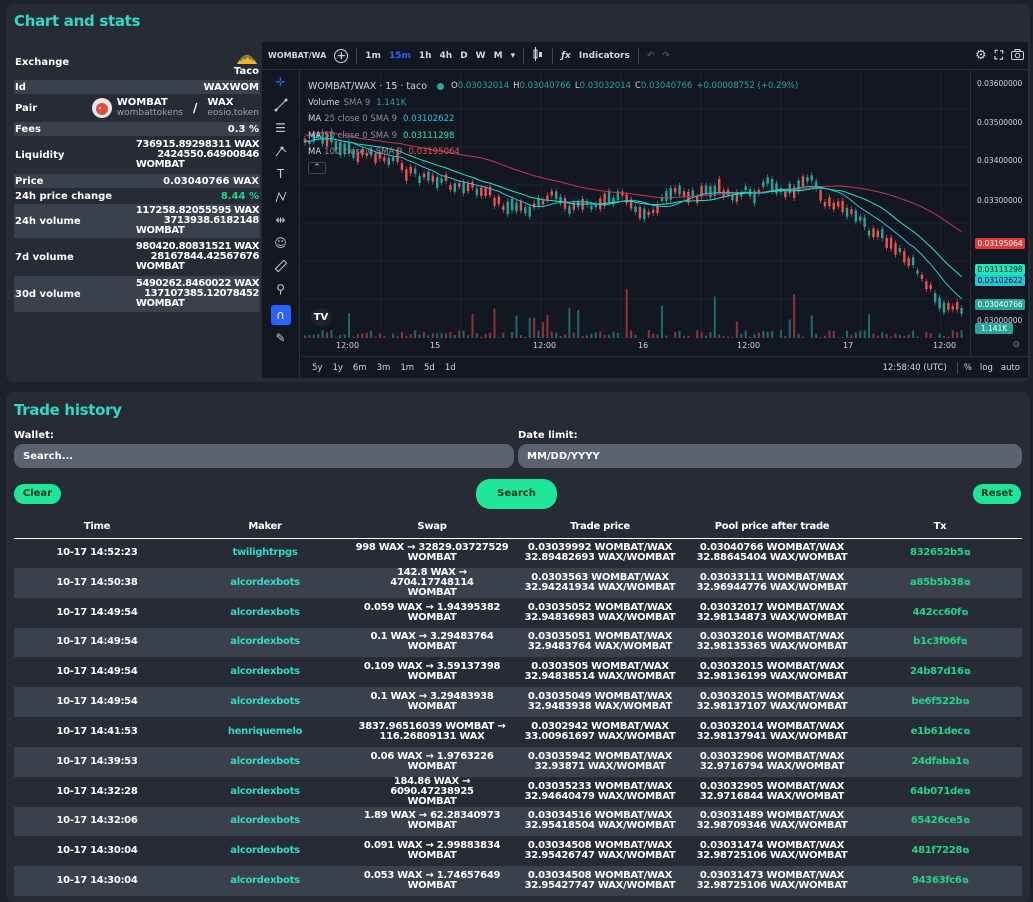 This screenshot has width=1033, height=902. I want to click on compare-plus-icon: +, so click(341, 56).